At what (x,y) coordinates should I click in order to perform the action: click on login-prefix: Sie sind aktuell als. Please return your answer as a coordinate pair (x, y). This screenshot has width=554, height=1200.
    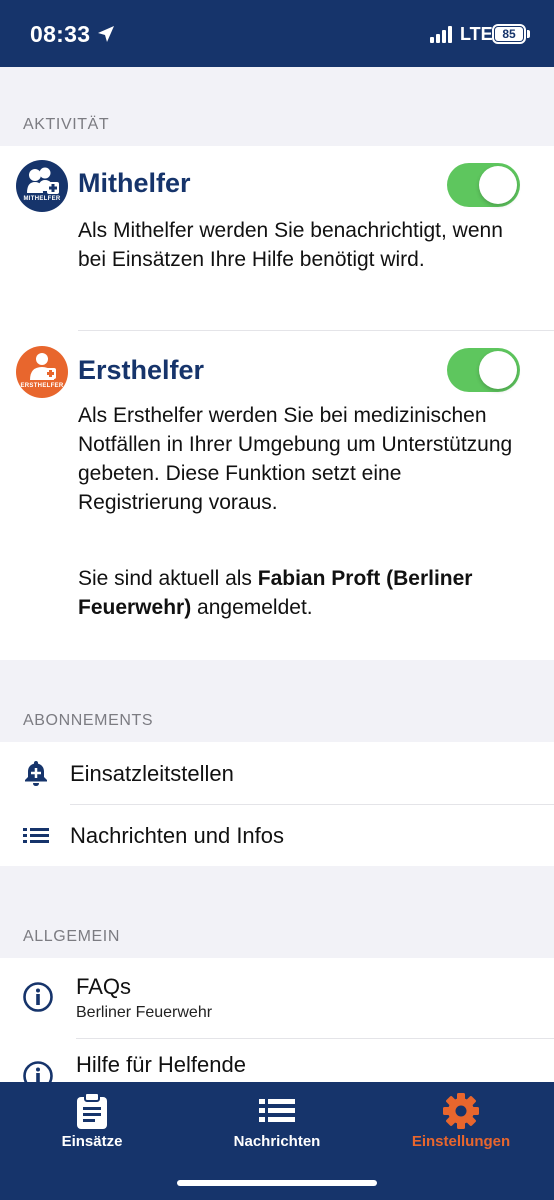
    Looking at the image, I should click on (168, 578).